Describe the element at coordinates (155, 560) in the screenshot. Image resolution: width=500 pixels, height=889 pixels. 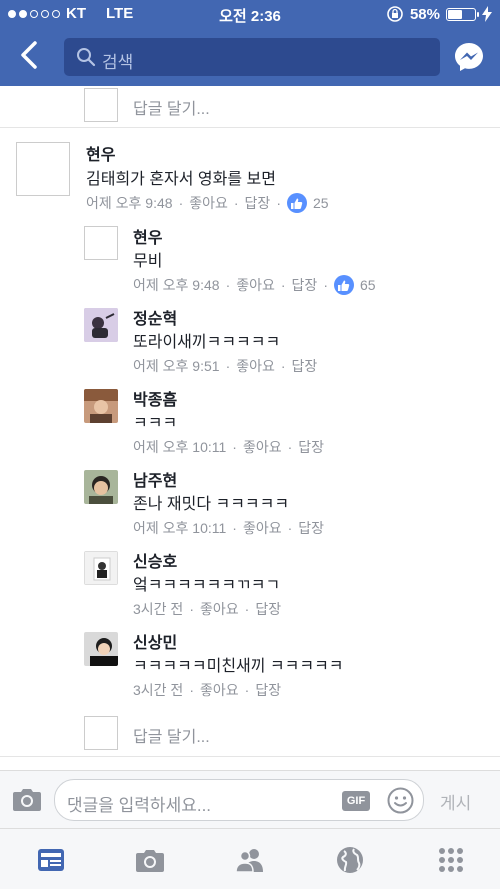
I see `reply-author: 신승호` at that location.